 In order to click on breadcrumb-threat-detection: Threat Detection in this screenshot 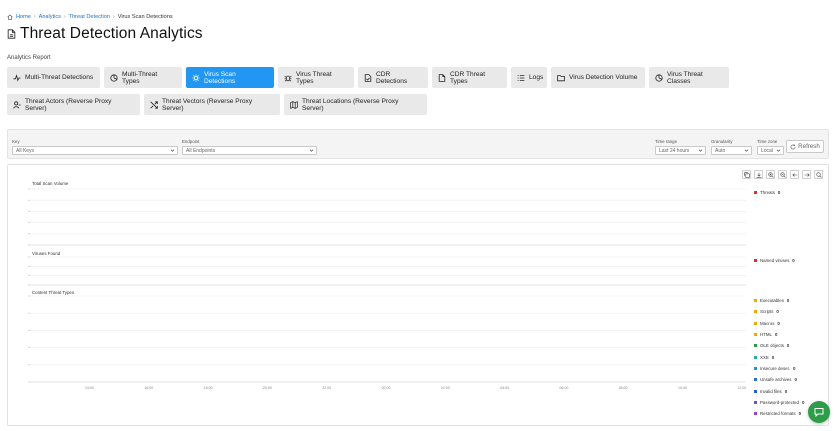, I will do `click(89, 17)`.